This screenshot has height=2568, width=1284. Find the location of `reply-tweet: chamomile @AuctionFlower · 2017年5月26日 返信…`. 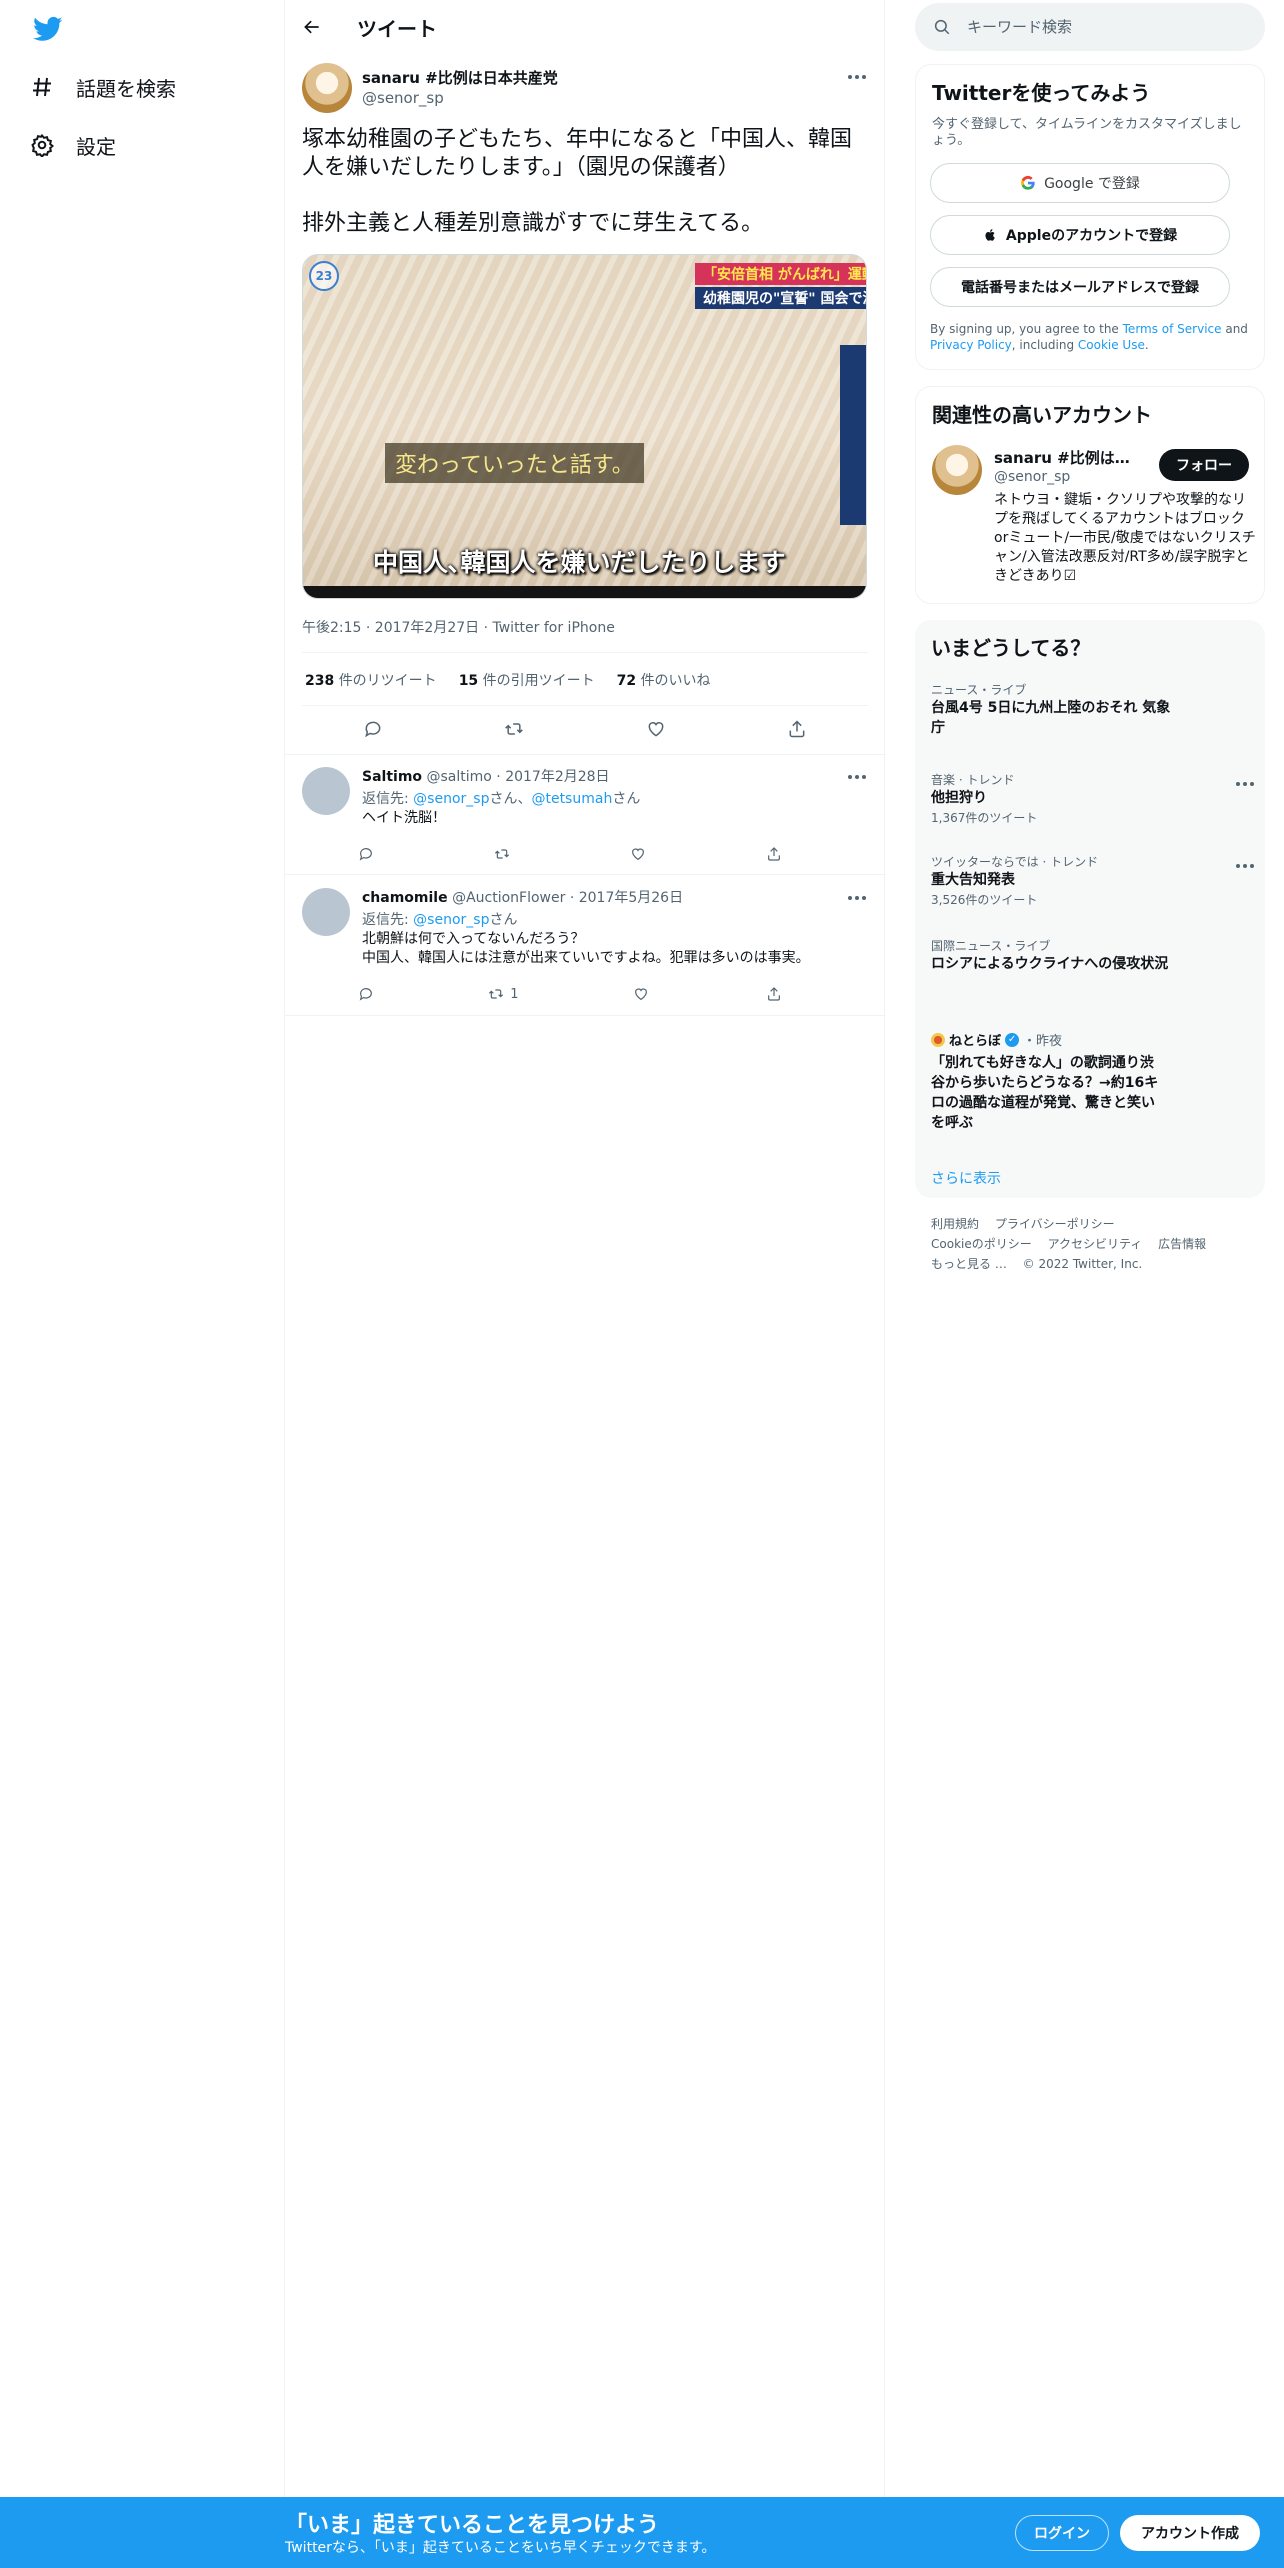

reply-tweet: chamomile @AuctionFlower · 2017年5月26日 返信… is located at coordinates (585, 946).